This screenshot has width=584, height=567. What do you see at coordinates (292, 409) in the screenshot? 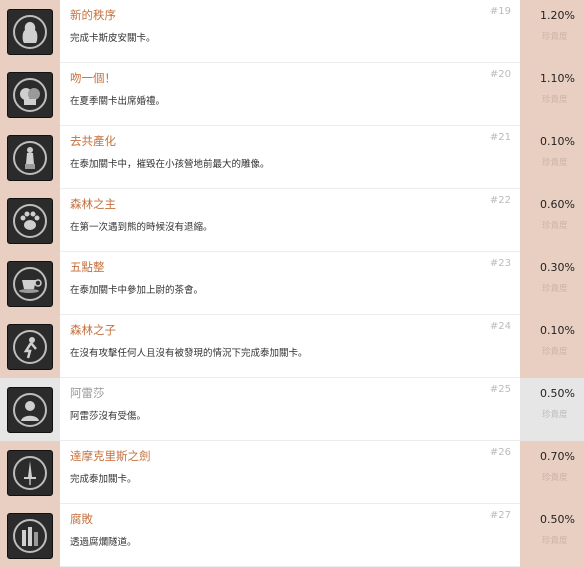
I see `achievement-row: 阿雷莎 阿雷莎沒有受傷。 #25 0.50% 珍貴度` at bounding box center [292, 409].